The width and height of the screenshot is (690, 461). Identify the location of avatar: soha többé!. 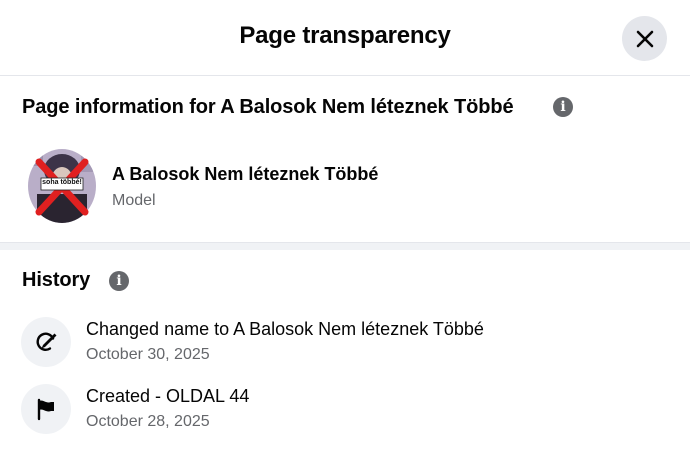
(62, 186).